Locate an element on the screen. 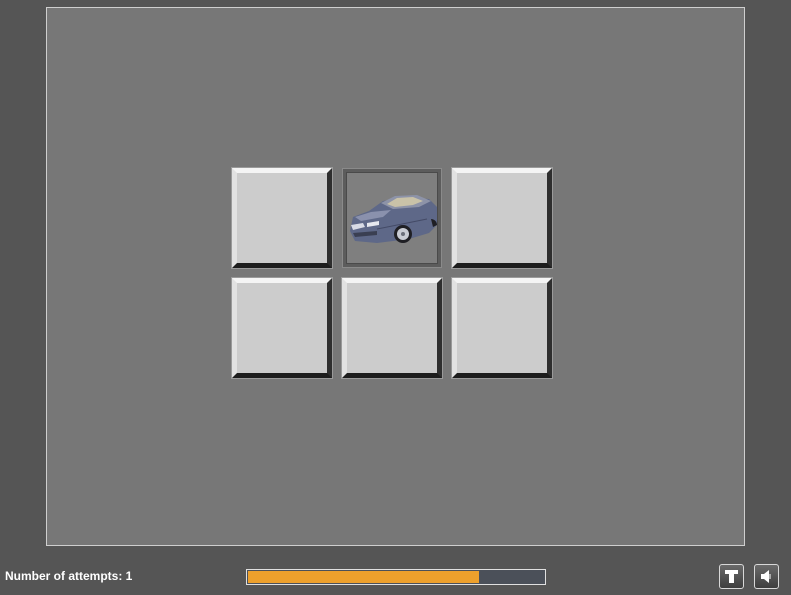  progress-bar is located at coordinates (396, 577).